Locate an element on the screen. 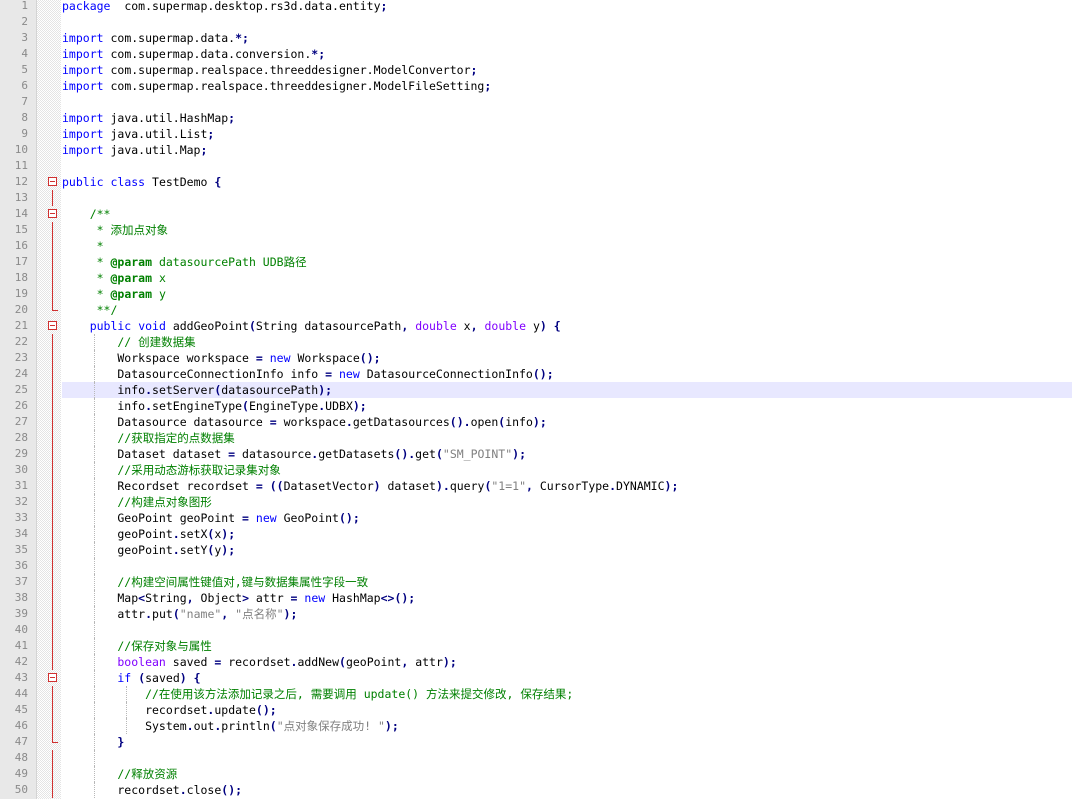  code-line: 16 * is located at coordinates (536, 246).